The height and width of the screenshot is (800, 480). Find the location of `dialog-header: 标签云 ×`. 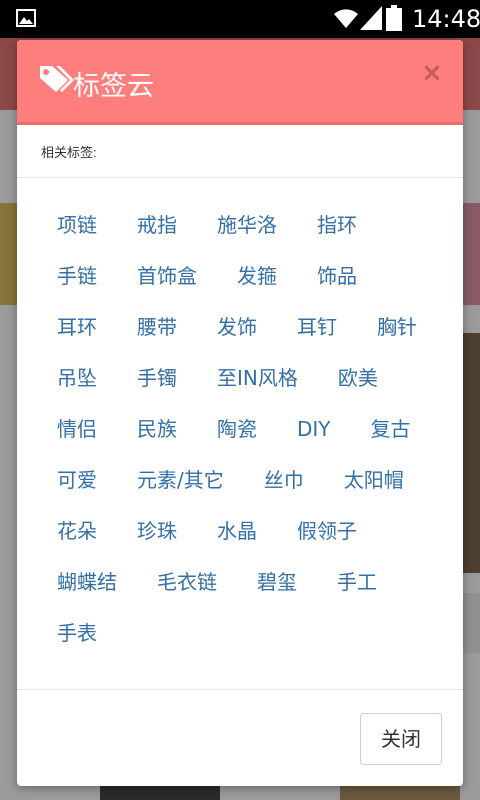

dialog-header: 标签云 × is located at coordinates (240, 82).